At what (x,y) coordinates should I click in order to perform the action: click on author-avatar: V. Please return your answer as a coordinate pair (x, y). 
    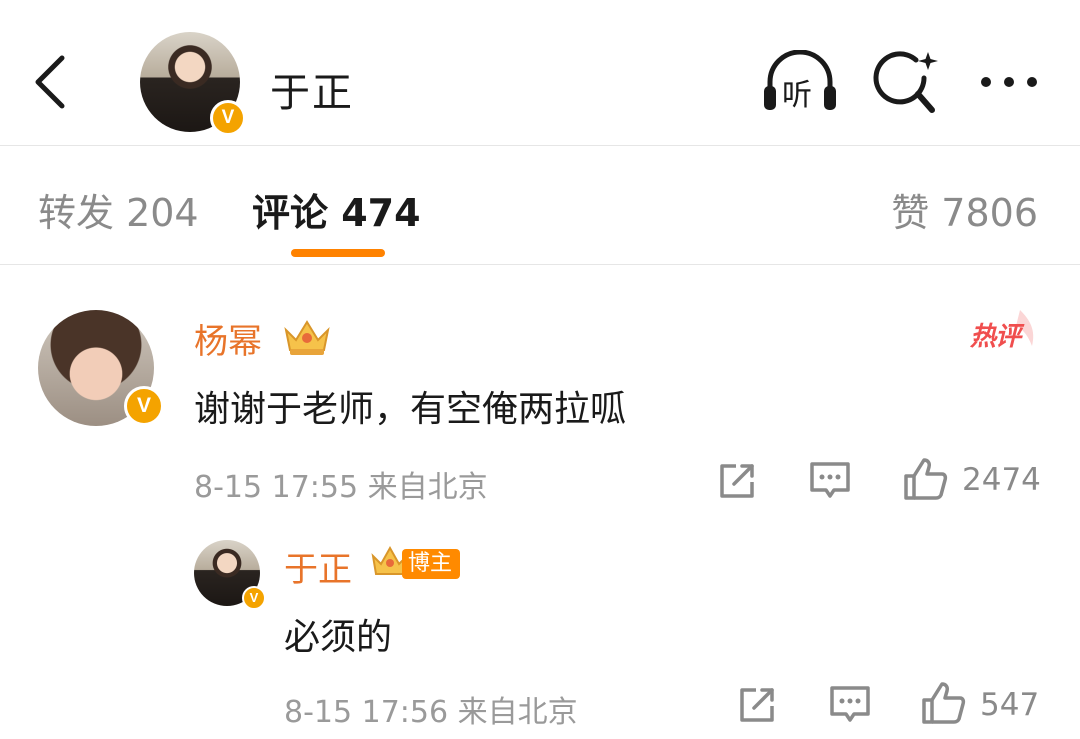
    Looking at the image, I should click on (193, 84).